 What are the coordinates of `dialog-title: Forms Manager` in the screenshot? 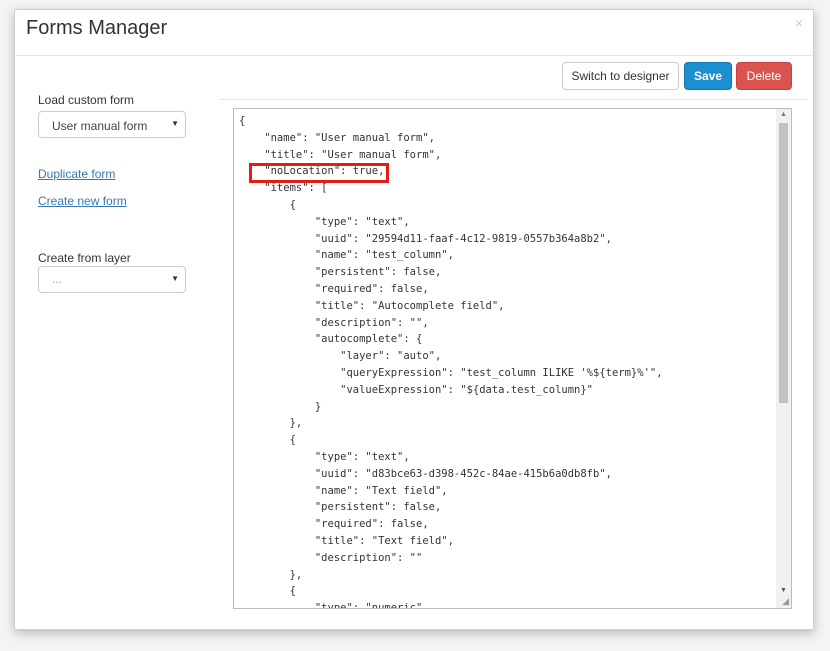 It's located at (97, 28).